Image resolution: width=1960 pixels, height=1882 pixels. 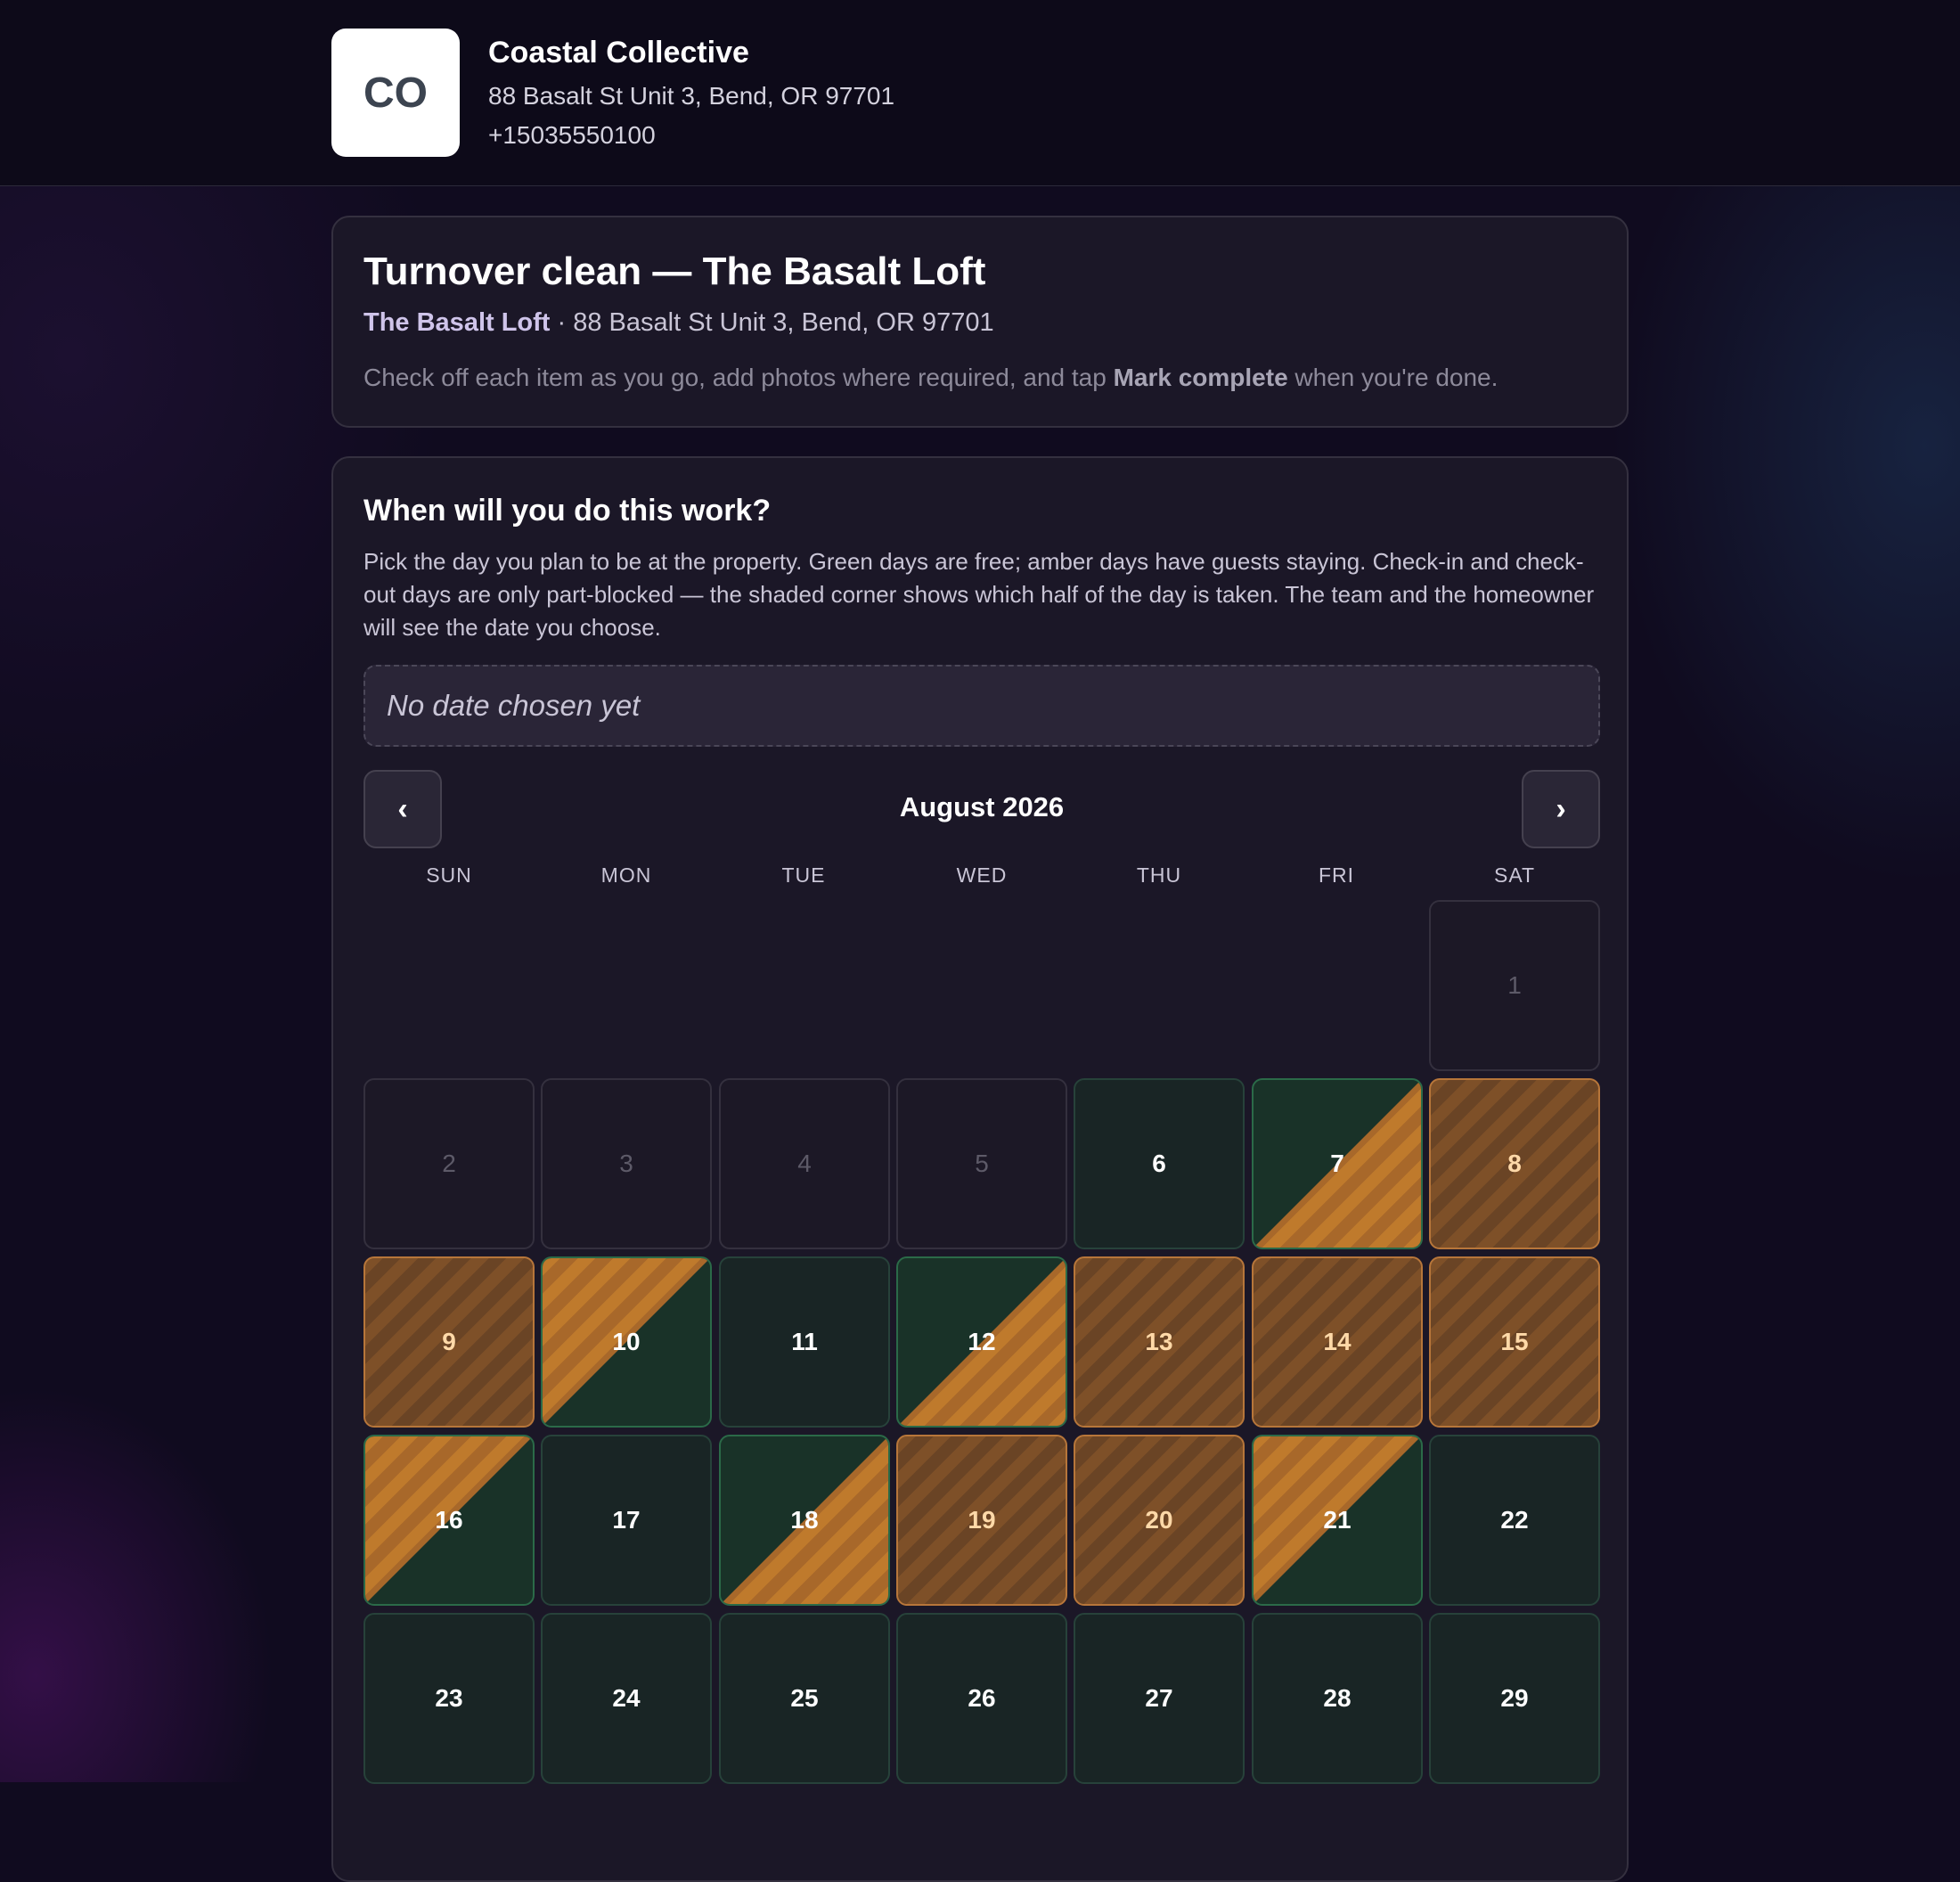 I want to click on calendar-day-26: 26, so click(x=981, y=1698).